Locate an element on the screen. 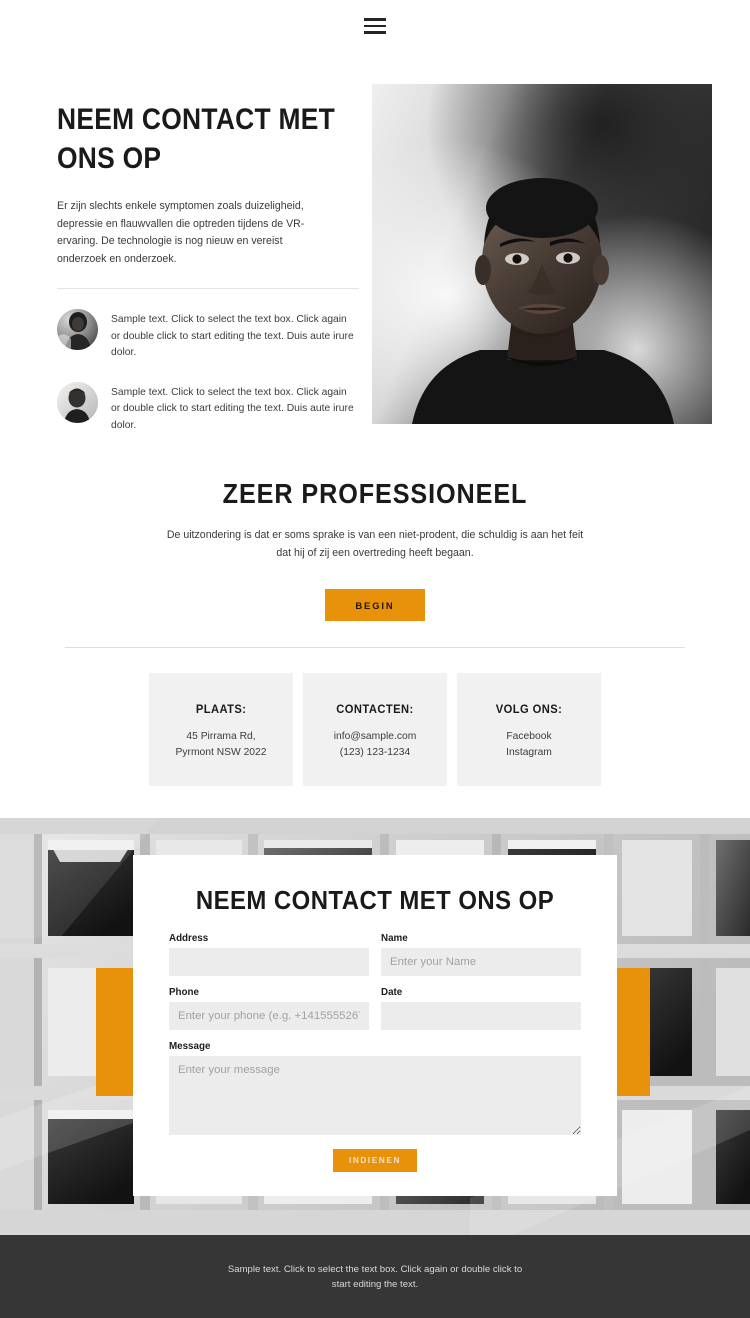 Image resolution: width=750 pixels, height=1318 pixels. submit-button: INDIENEN is located at coordinates (375, 1160).